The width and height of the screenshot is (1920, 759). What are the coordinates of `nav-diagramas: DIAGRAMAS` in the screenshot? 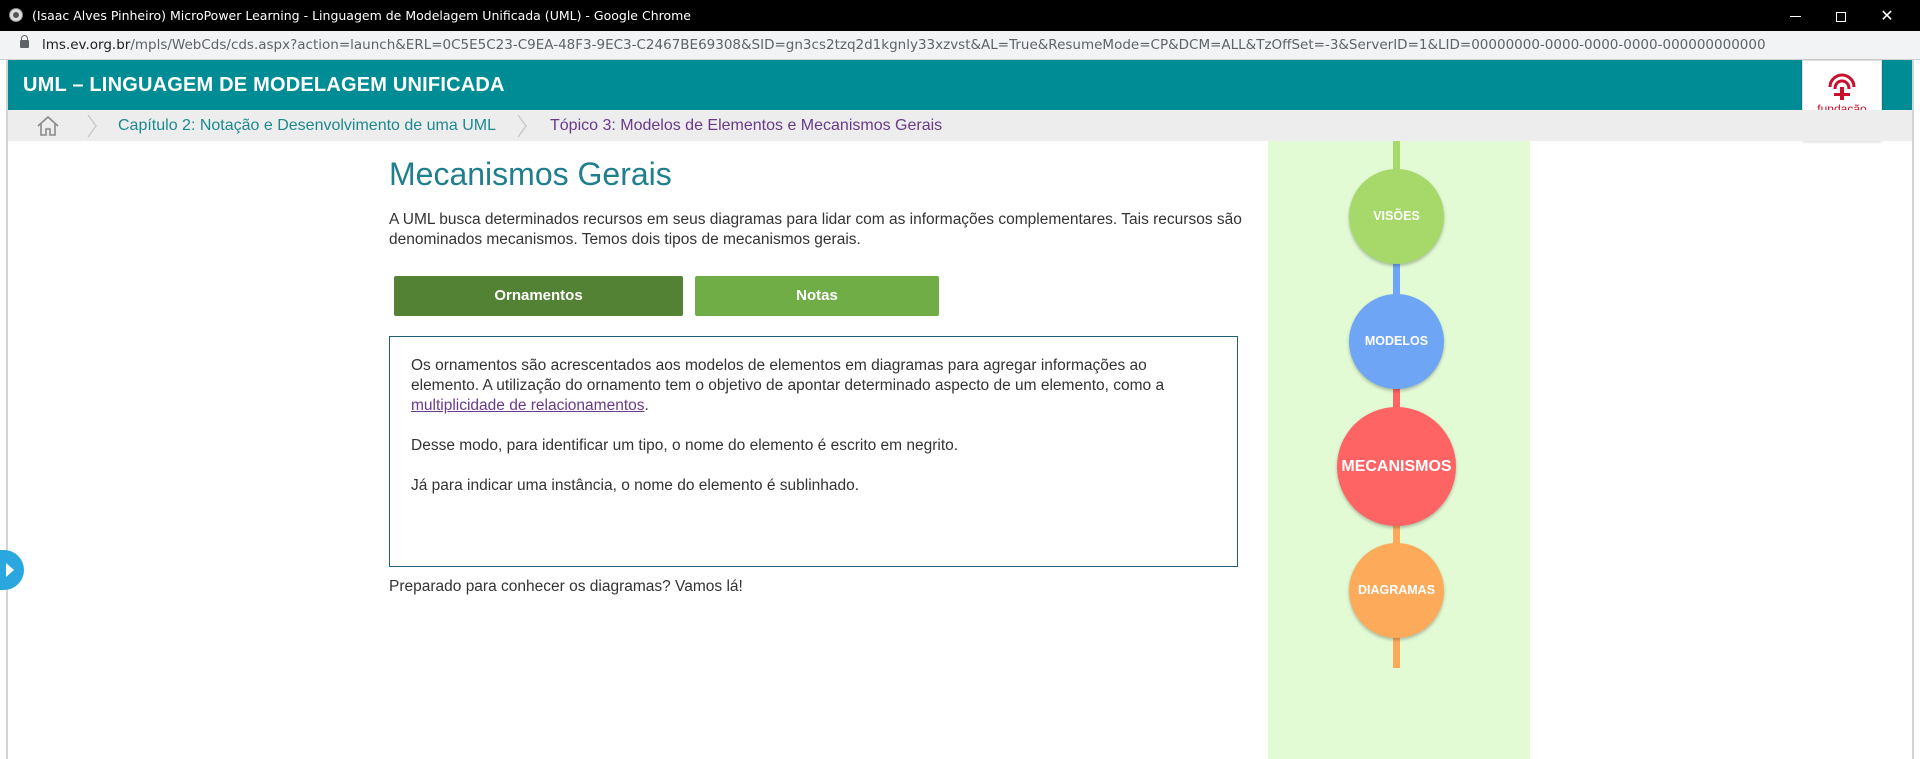 It's located at (1396, 590).